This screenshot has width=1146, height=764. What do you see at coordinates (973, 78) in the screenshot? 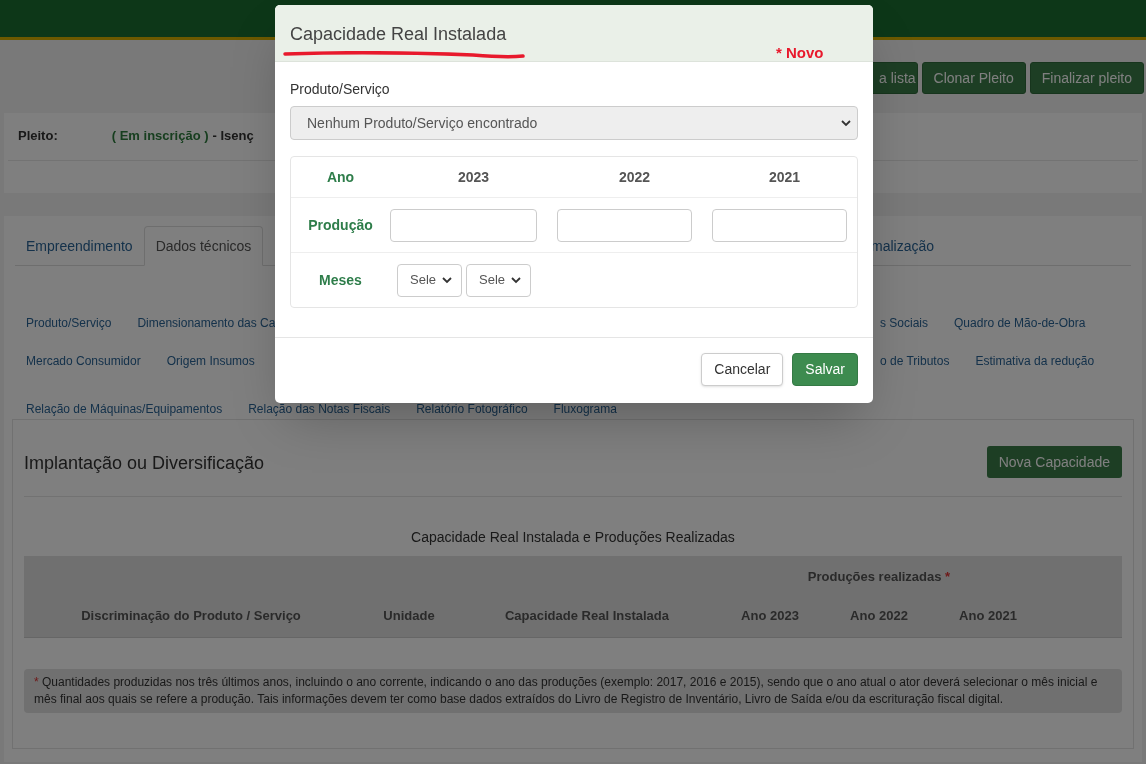
I see `header-button: Clonar Pleito` at bounding box center [973, 78].